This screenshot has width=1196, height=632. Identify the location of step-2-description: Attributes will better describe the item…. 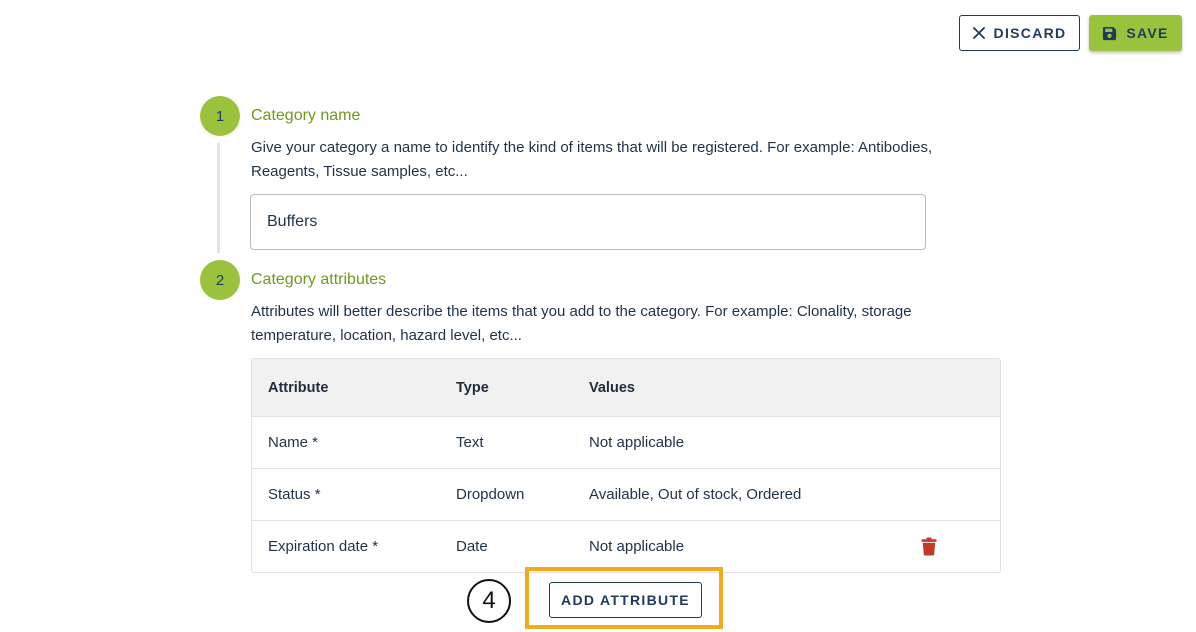
(581, 323).